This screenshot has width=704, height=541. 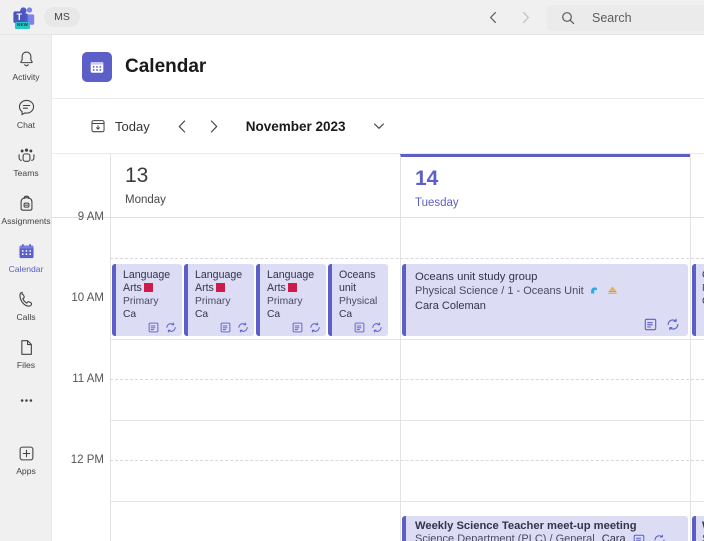 I want to click on svg-text: T, so click(x=19, y=17).